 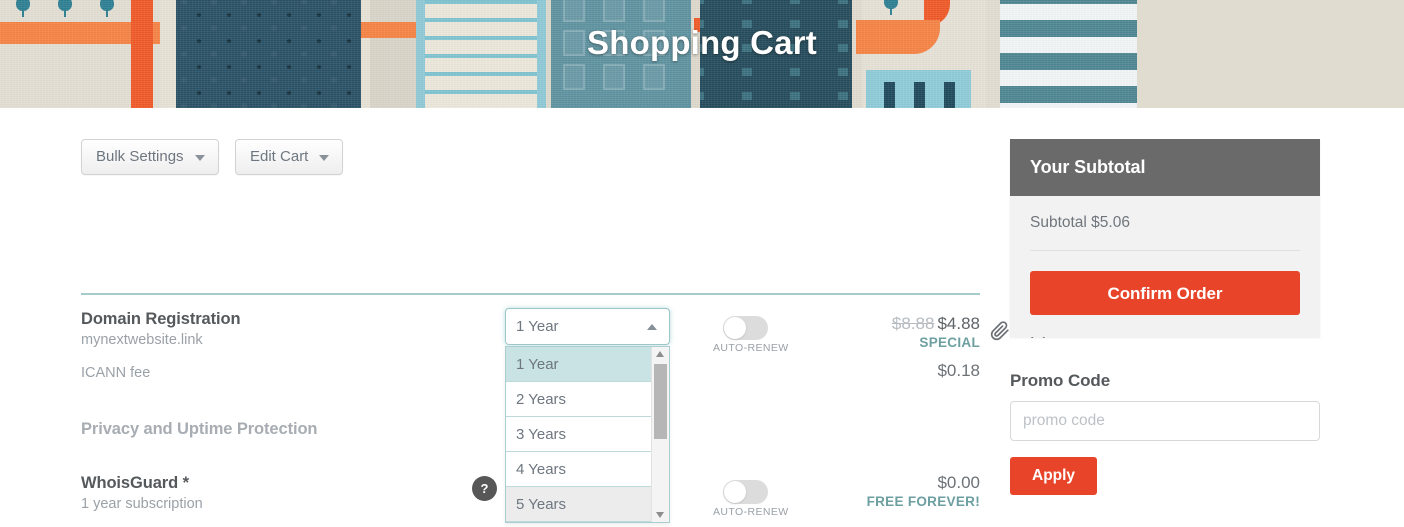 I want to click on bulk-settings-label: Bulk Settings, so click(x=140, y=156).